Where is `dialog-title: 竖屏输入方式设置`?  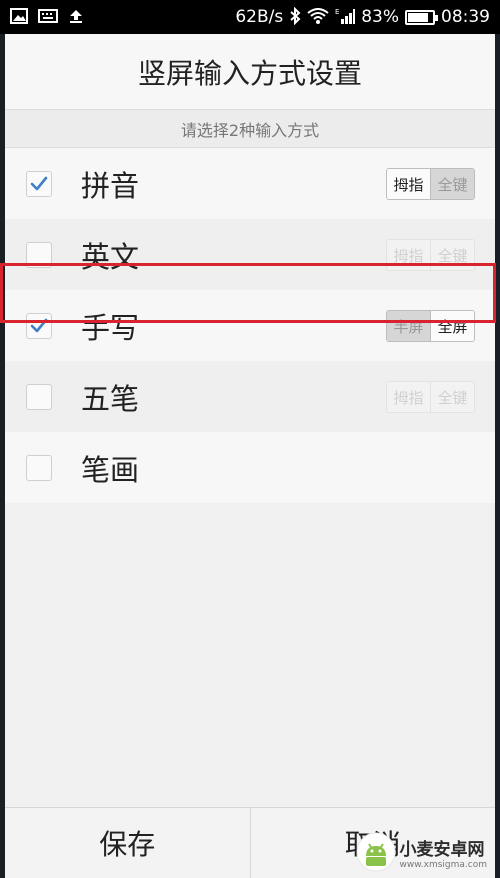 dialog-title: 竖屏输入方式设置 is located at coordinates (250, 72).